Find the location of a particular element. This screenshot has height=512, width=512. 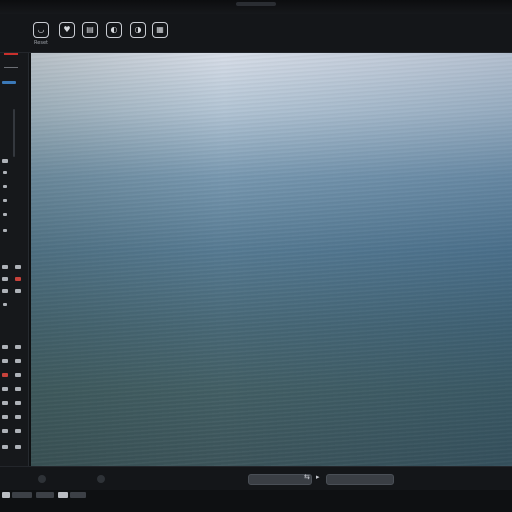

exposure-icon: ◐ is located at coordinates (114, 30).